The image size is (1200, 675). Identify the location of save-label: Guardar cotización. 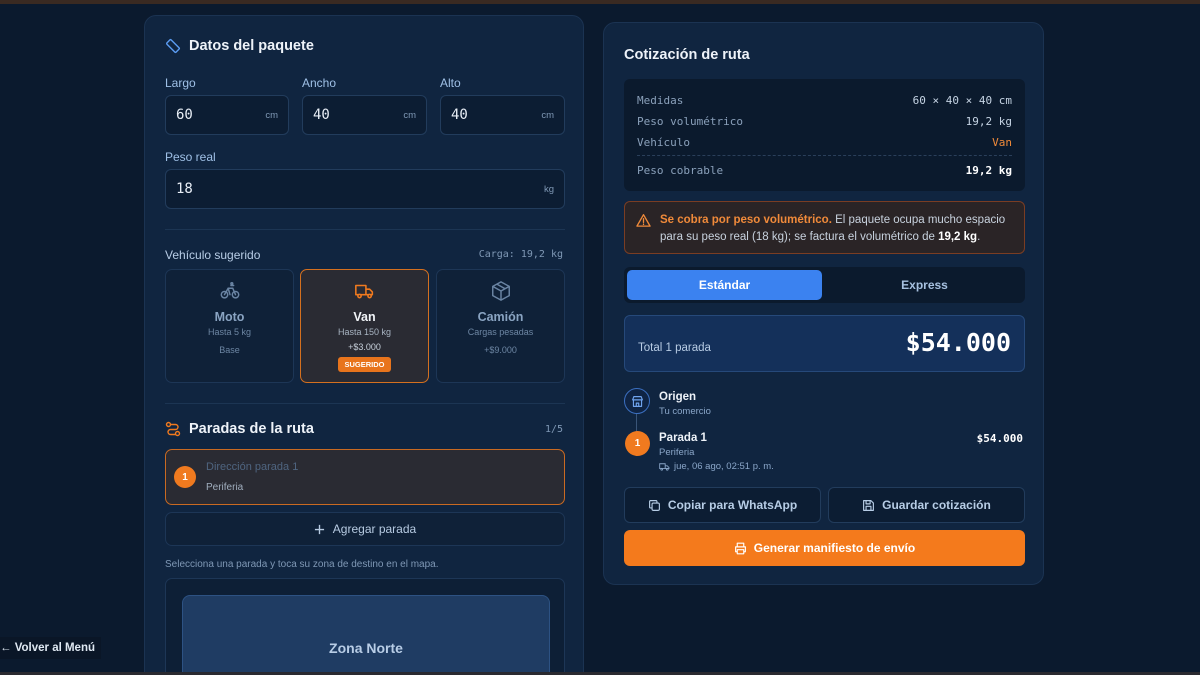
(936, 505).